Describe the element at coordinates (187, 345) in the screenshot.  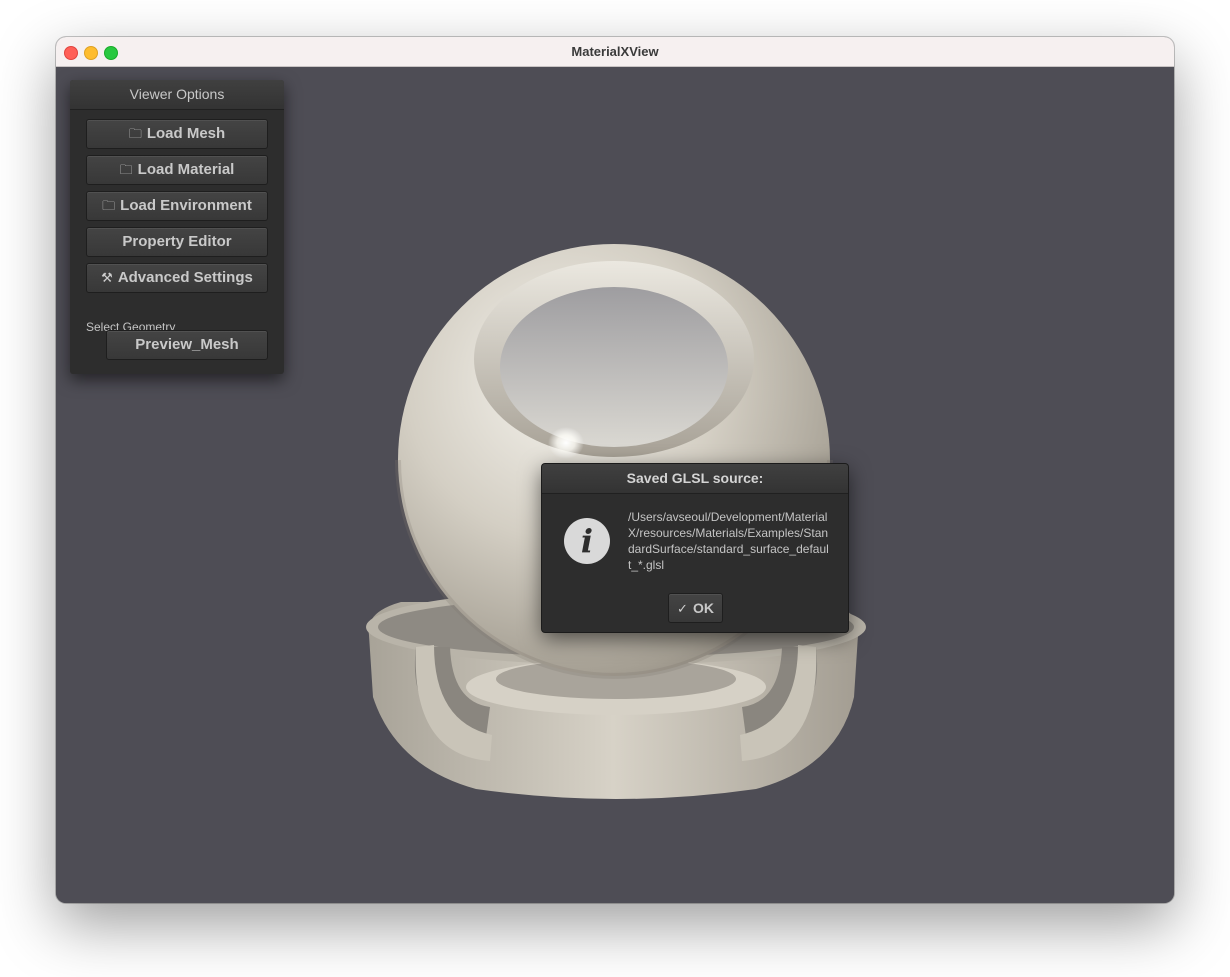
I see `geometry-select-button: Preview_Mesh` at that location.